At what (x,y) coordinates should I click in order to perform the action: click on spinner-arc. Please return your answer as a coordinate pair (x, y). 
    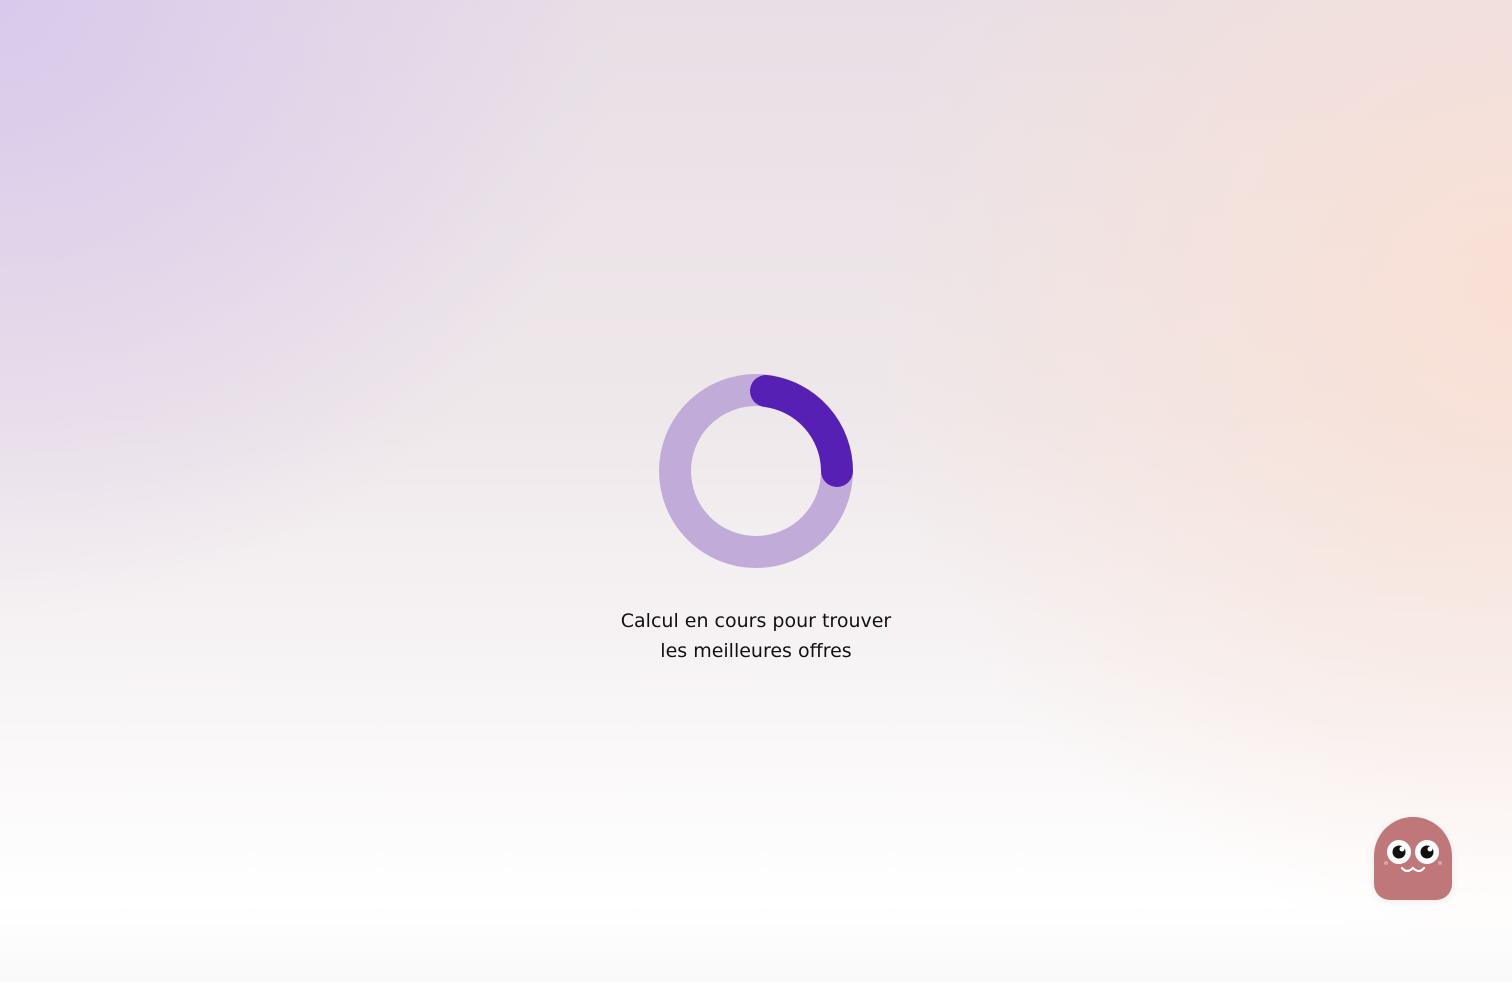
    Looking at the image, I should click on (801, 431).